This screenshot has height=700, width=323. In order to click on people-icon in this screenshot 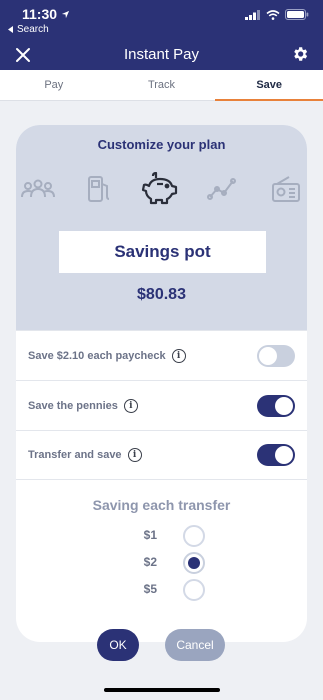, I will do `click(38, 189)`.